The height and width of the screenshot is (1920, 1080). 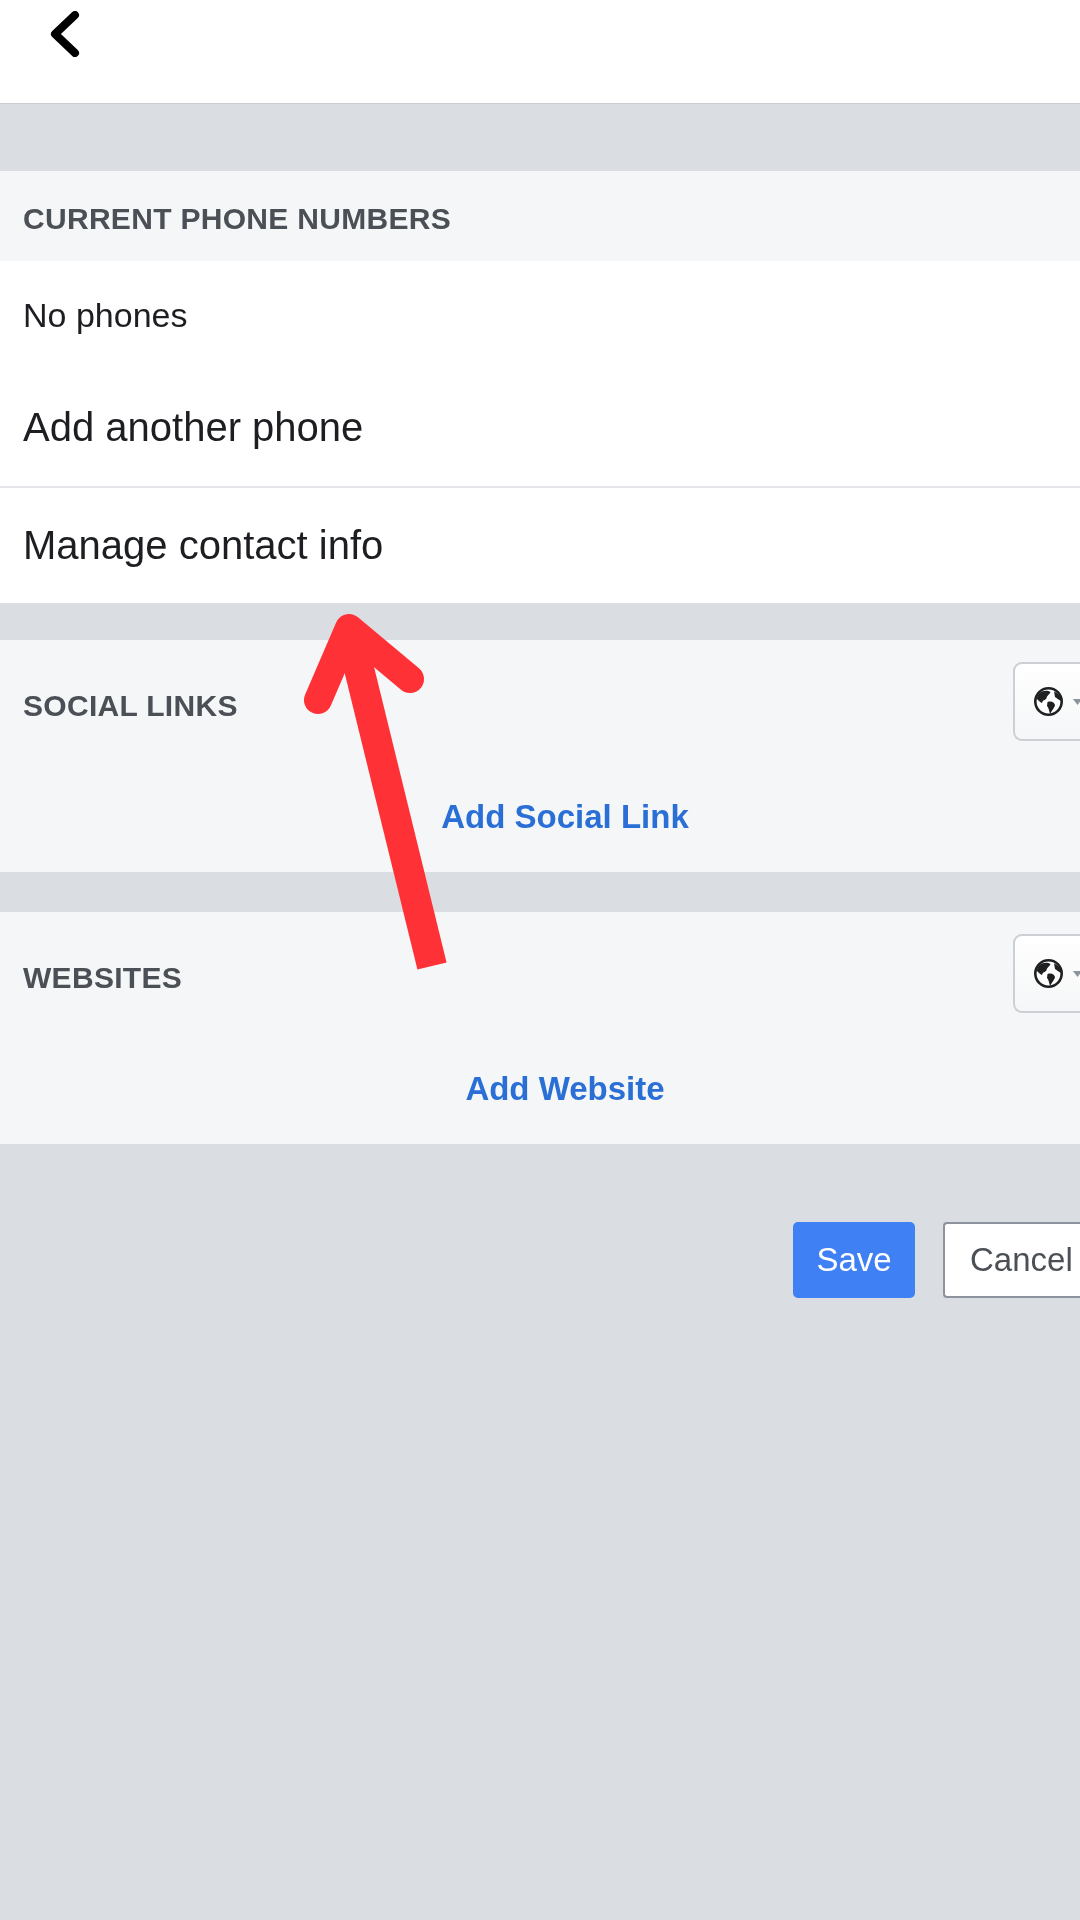 What do you see at coordinates (105, 315) in the screenshot?
I see `empty-state-text: No phones` at bounding box center [105, 315].